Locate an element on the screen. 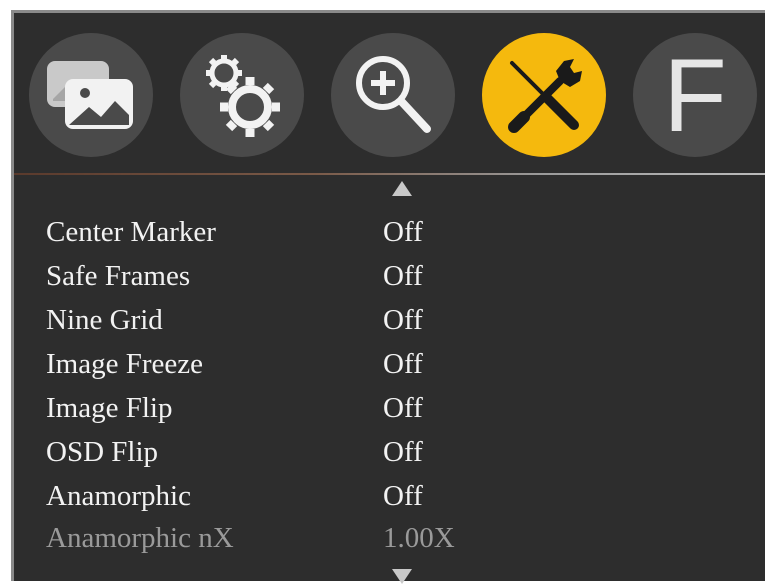 Image resolution: width=765 pixels, height=584 pixels. menu-item-label: Nine Grid is located at coordinates (104, 320).